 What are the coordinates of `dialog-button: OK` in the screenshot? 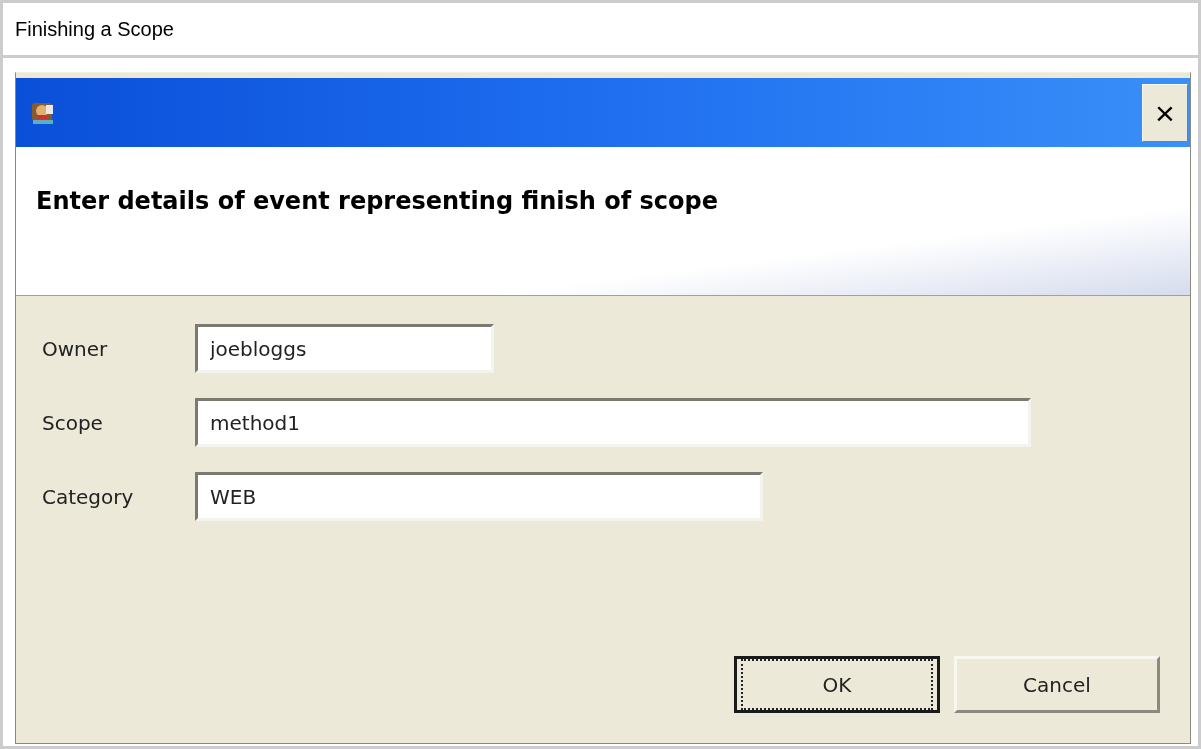 It's located at (837, 684).